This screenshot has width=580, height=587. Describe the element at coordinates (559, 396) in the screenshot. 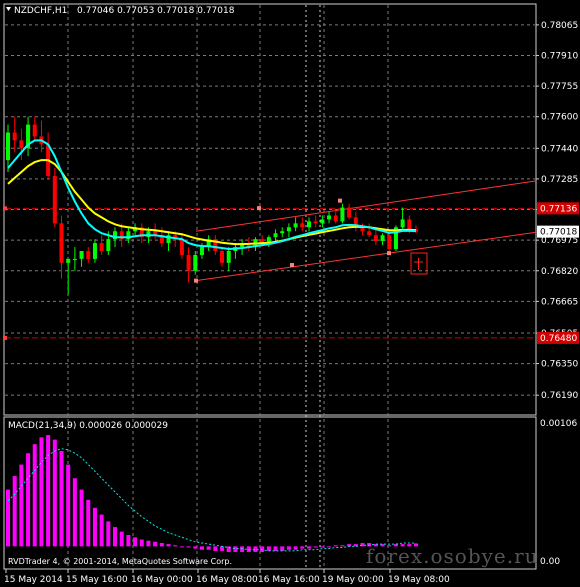

I see `price-tick-label: 0.76190` at that location.